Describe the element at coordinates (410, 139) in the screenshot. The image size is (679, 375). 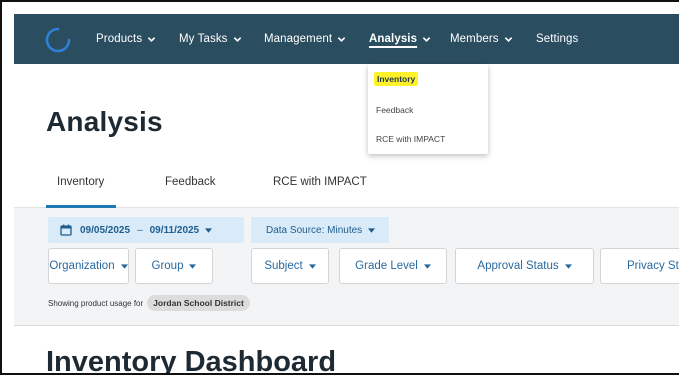
I see `menu-item-rce-with-impact: RCE with IMPACT` at that location.